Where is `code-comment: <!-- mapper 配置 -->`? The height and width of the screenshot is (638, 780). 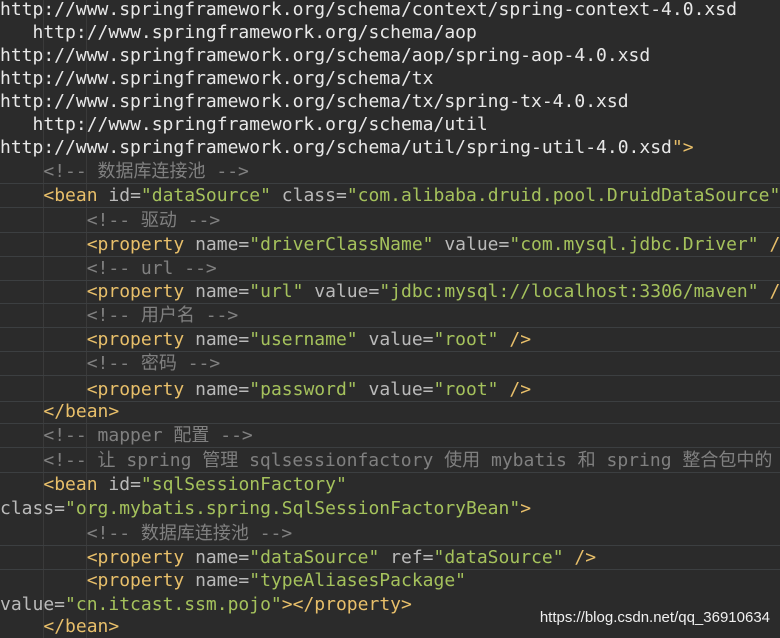 code-comment: <!-- mapper 配置 --> is located at coordinates (148, 435).